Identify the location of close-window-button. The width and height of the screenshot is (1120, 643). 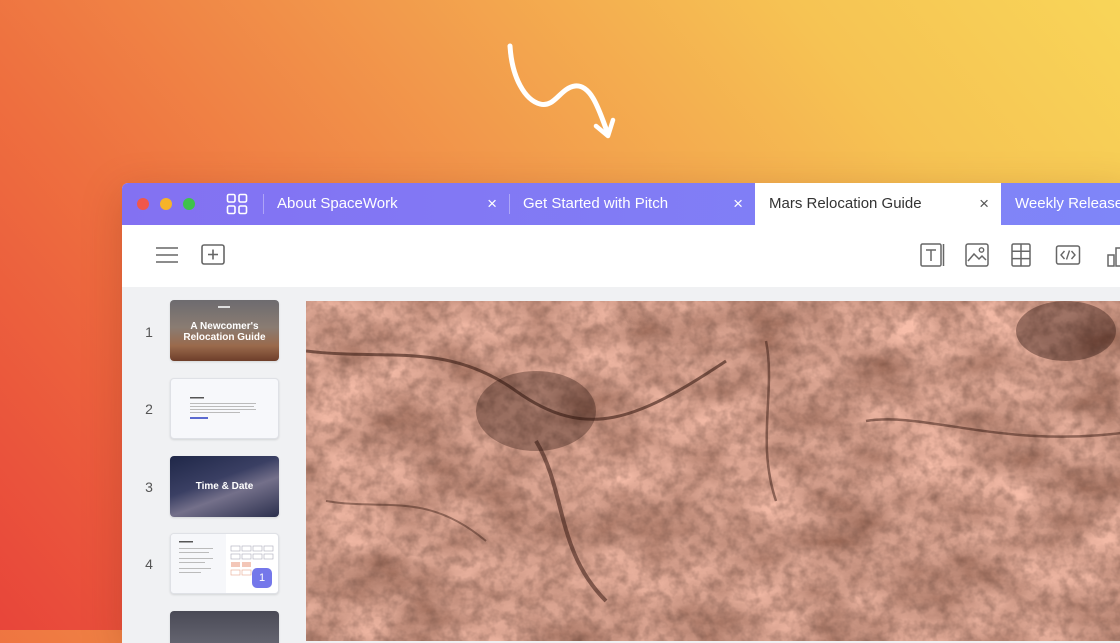
(143, 204).